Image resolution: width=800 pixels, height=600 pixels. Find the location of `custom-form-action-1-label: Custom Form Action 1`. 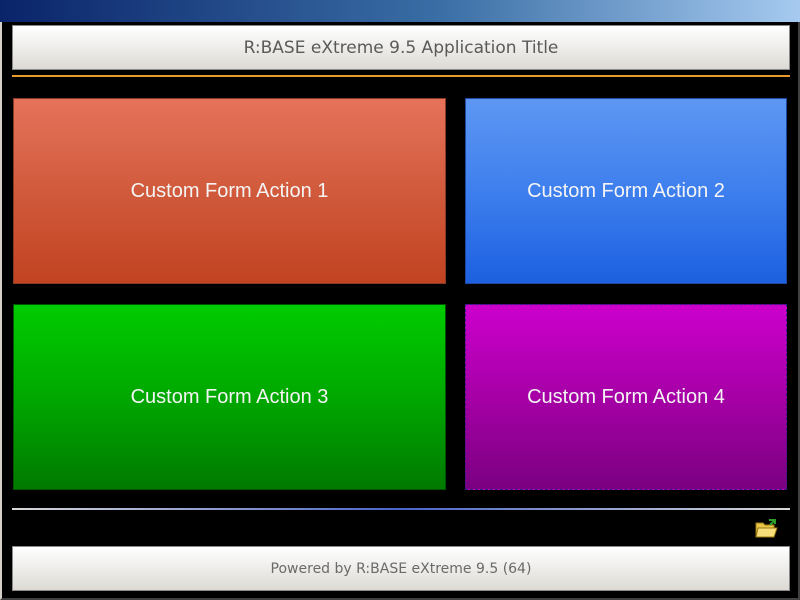

custom-form-action-1-label: Custom Form Action 1 is located at coordinates (229, 190).